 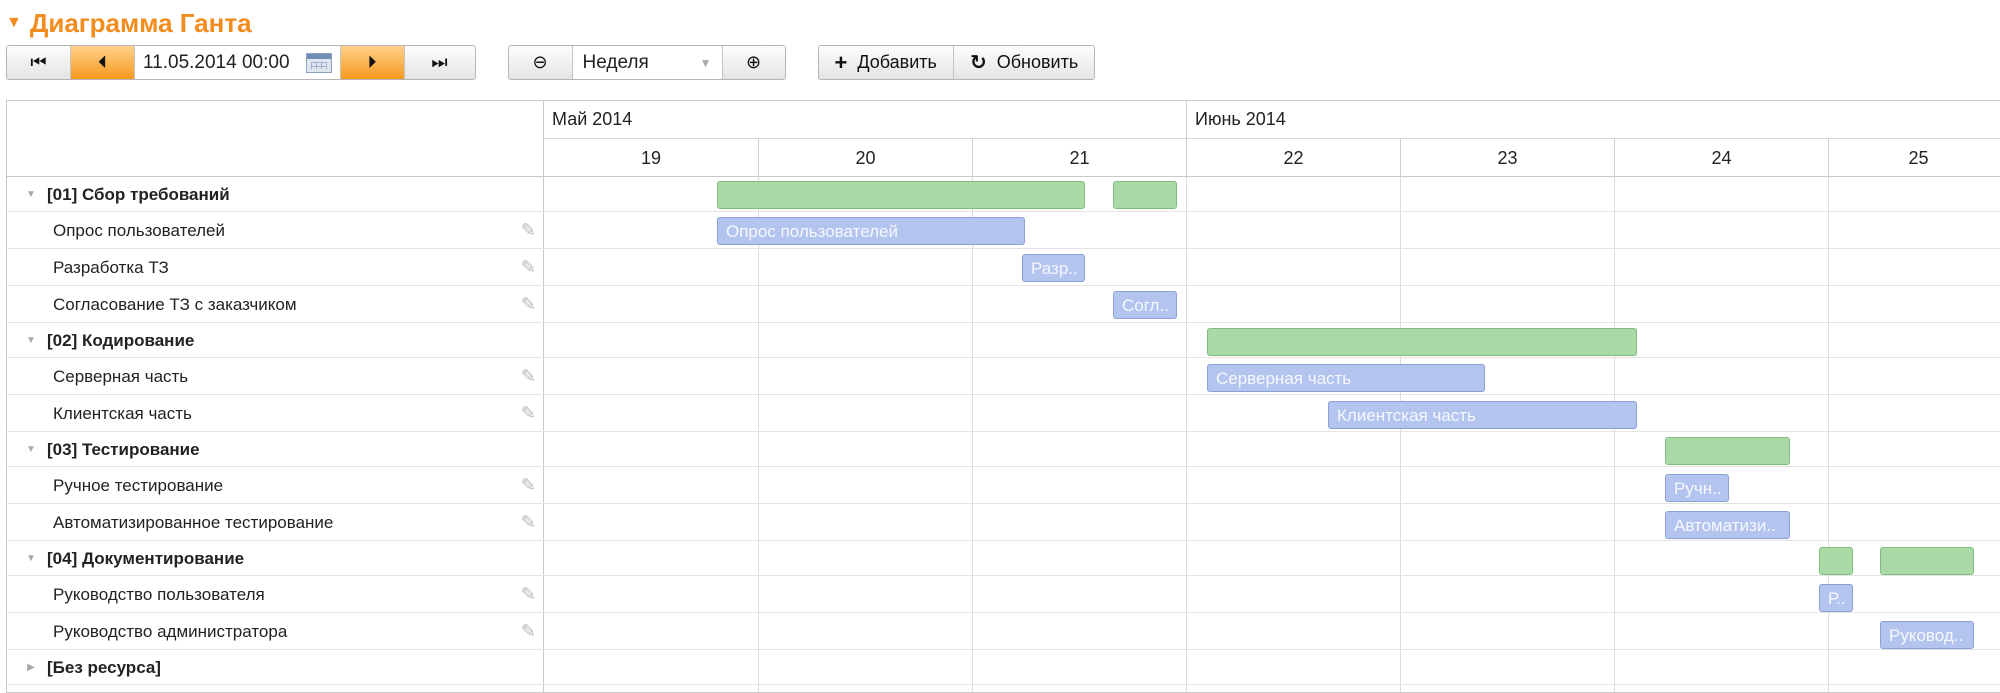 What do you see at coordinates (1272, 120) in the screenshot?
I see `month-header: Май 2014 Июнь 2014` at bounding box center [1272, 120].